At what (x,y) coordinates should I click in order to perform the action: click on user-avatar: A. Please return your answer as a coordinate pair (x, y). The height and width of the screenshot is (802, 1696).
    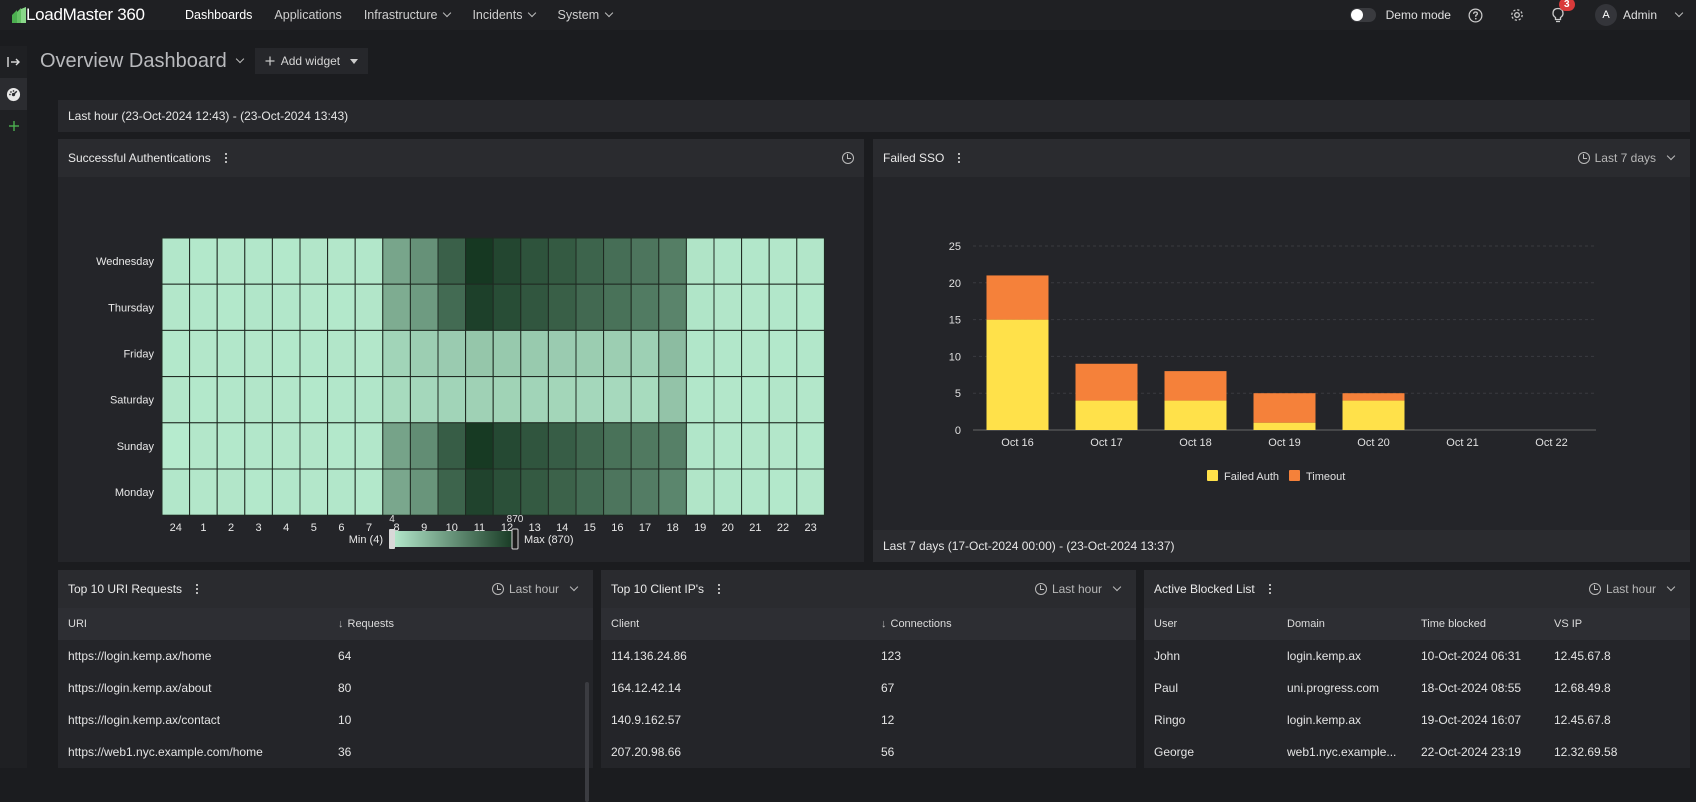
    Looking at the image, I should click on (1605, 15).